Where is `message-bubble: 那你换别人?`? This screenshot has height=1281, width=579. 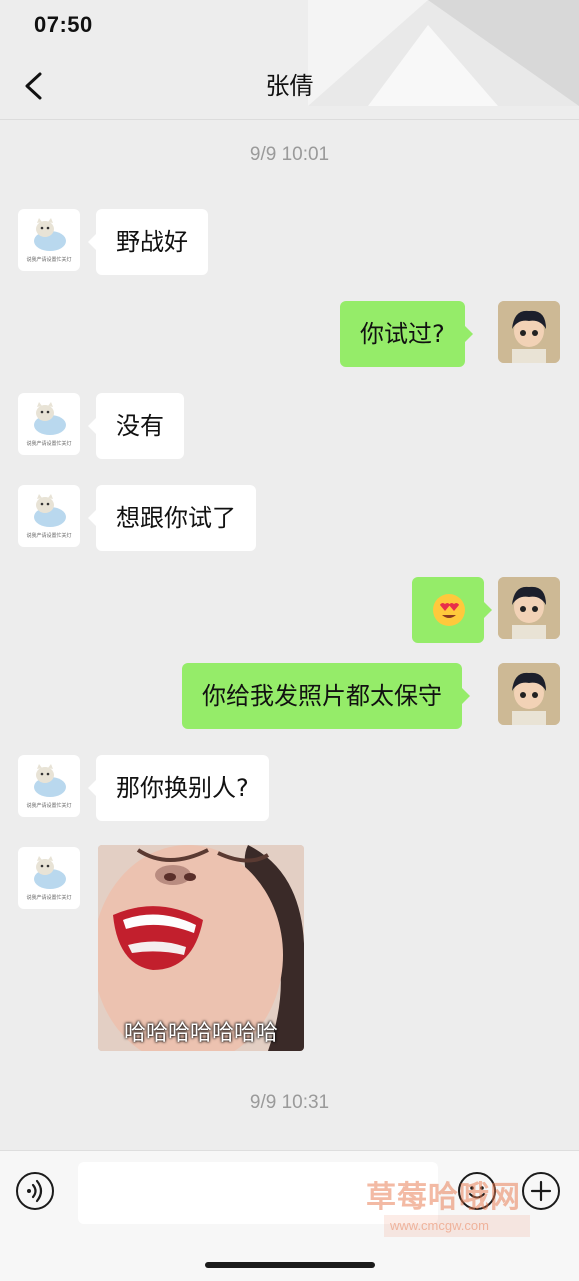
message-bubble: 那你换别人? is located at coordinates (178, 788).